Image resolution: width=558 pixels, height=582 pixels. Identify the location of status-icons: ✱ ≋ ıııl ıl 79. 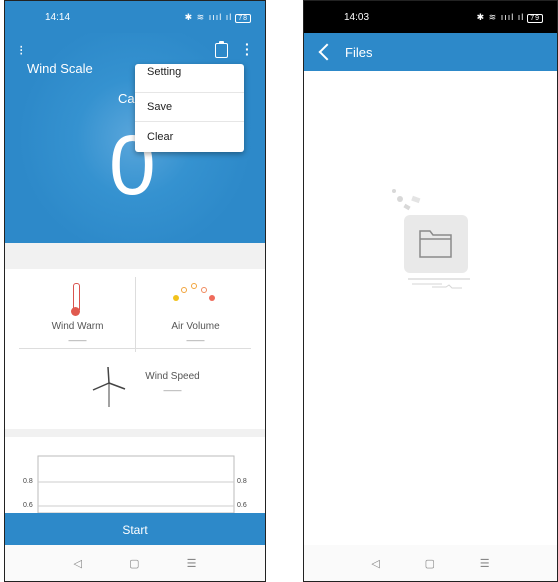
(510, 17).